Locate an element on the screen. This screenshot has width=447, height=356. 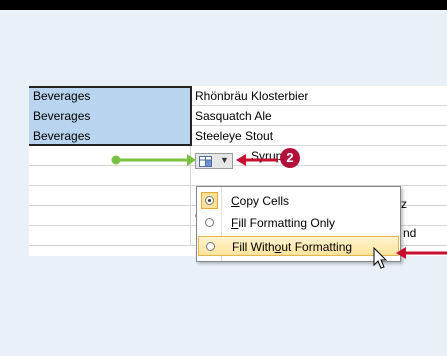
green-arrow-icon is located at coordinates (153, 160).